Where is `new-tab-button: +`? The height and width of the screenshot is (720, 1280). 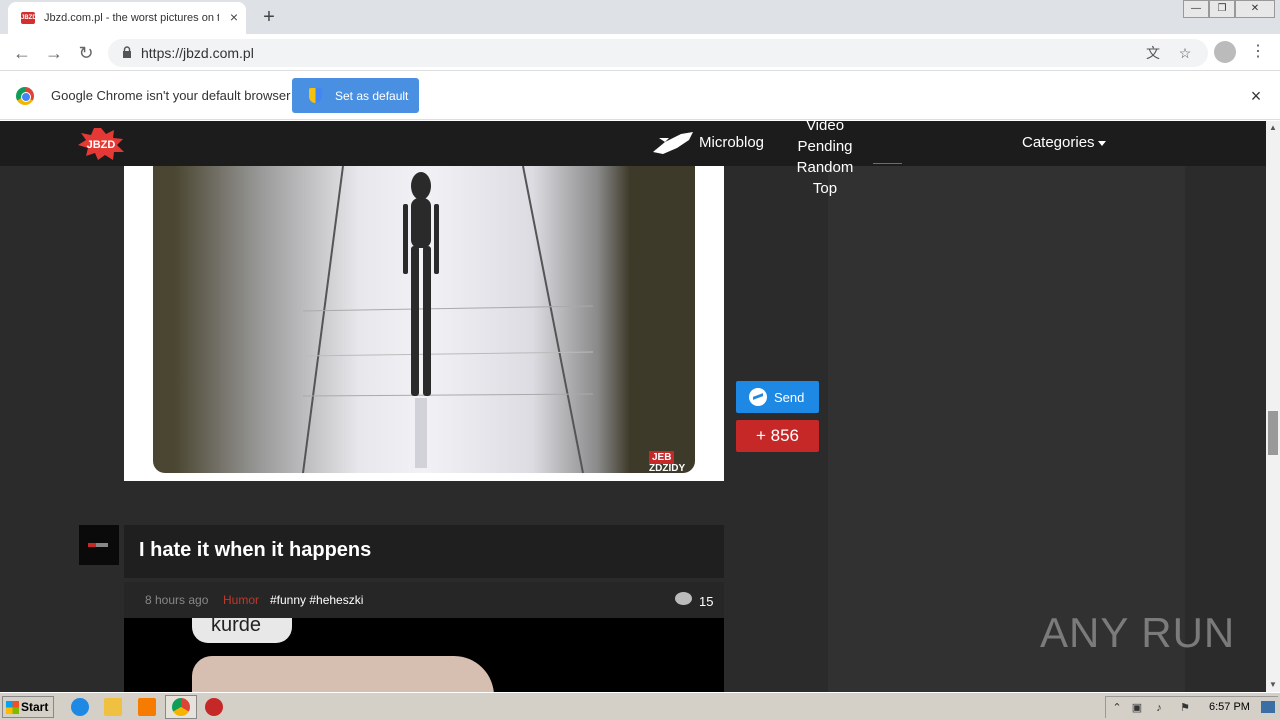 new-tab-button: + is located at coordinates (269, 17).